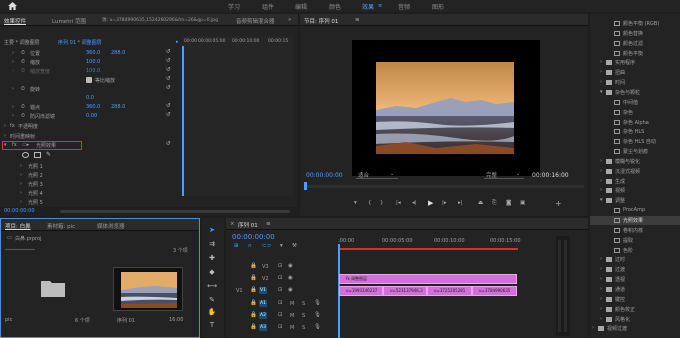 This screenshot has width=680, height=338. What do you see at coordinates (635, 23) in the screenshot?
I see `effect-item: 颜色平衡 (RGB)` at bounding box center [635, 23].